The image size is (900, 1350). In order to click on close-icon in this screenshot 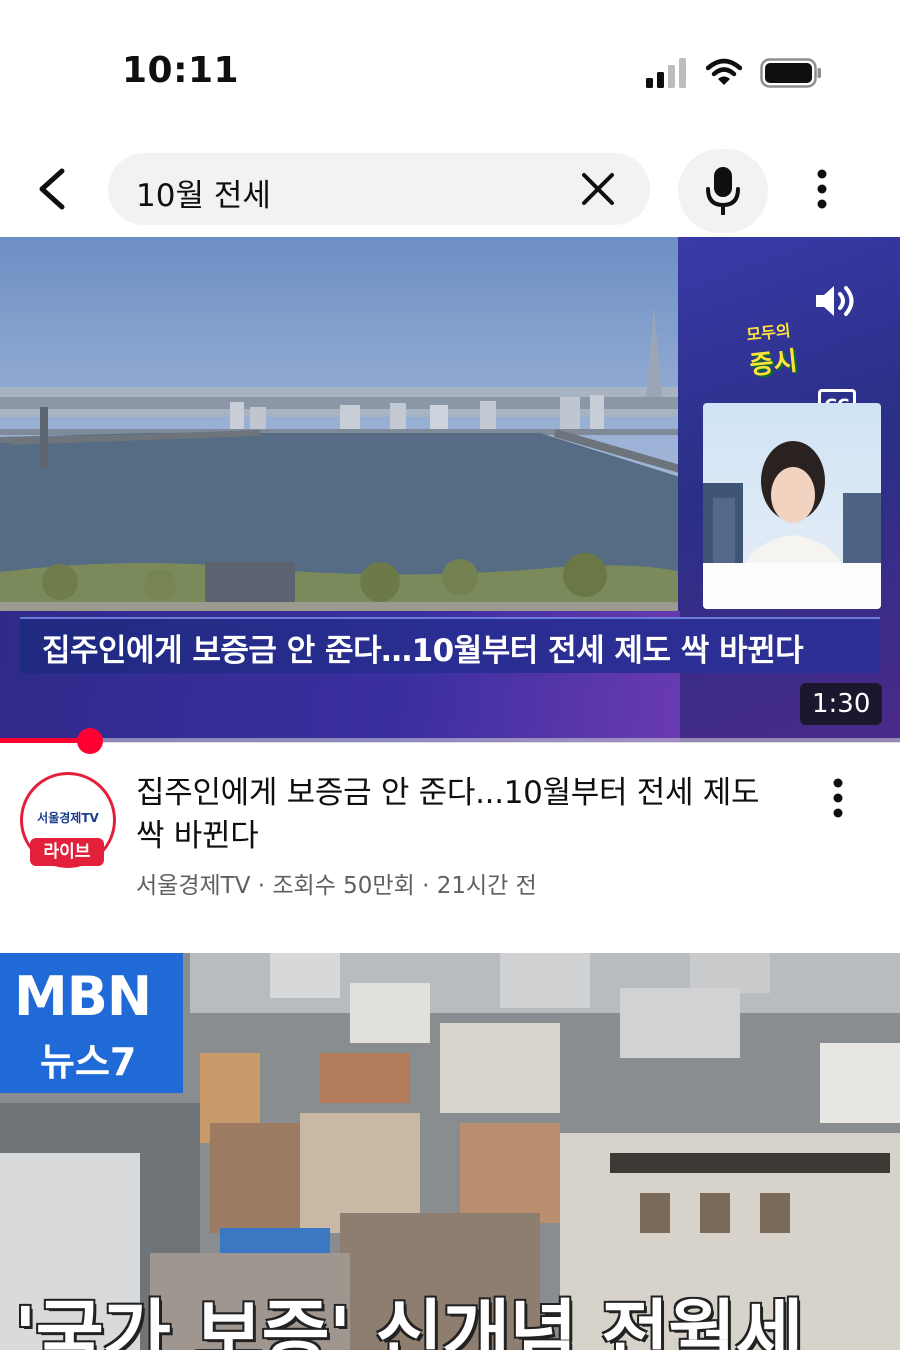, I will do `click(598, 189)`.